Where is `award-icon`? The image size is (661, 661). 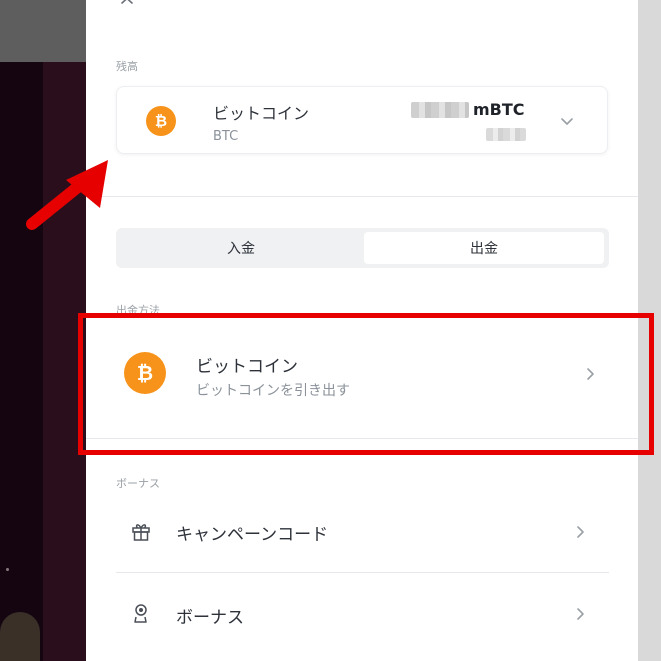 award-icon is located at coordinates (140, 613).